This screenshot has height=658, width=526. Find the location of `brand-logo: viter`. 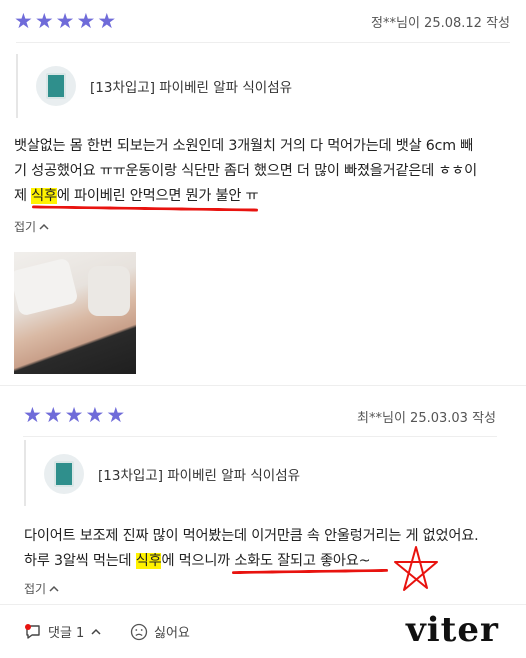

brand-logo: viter is located at coordinates (452, 630).